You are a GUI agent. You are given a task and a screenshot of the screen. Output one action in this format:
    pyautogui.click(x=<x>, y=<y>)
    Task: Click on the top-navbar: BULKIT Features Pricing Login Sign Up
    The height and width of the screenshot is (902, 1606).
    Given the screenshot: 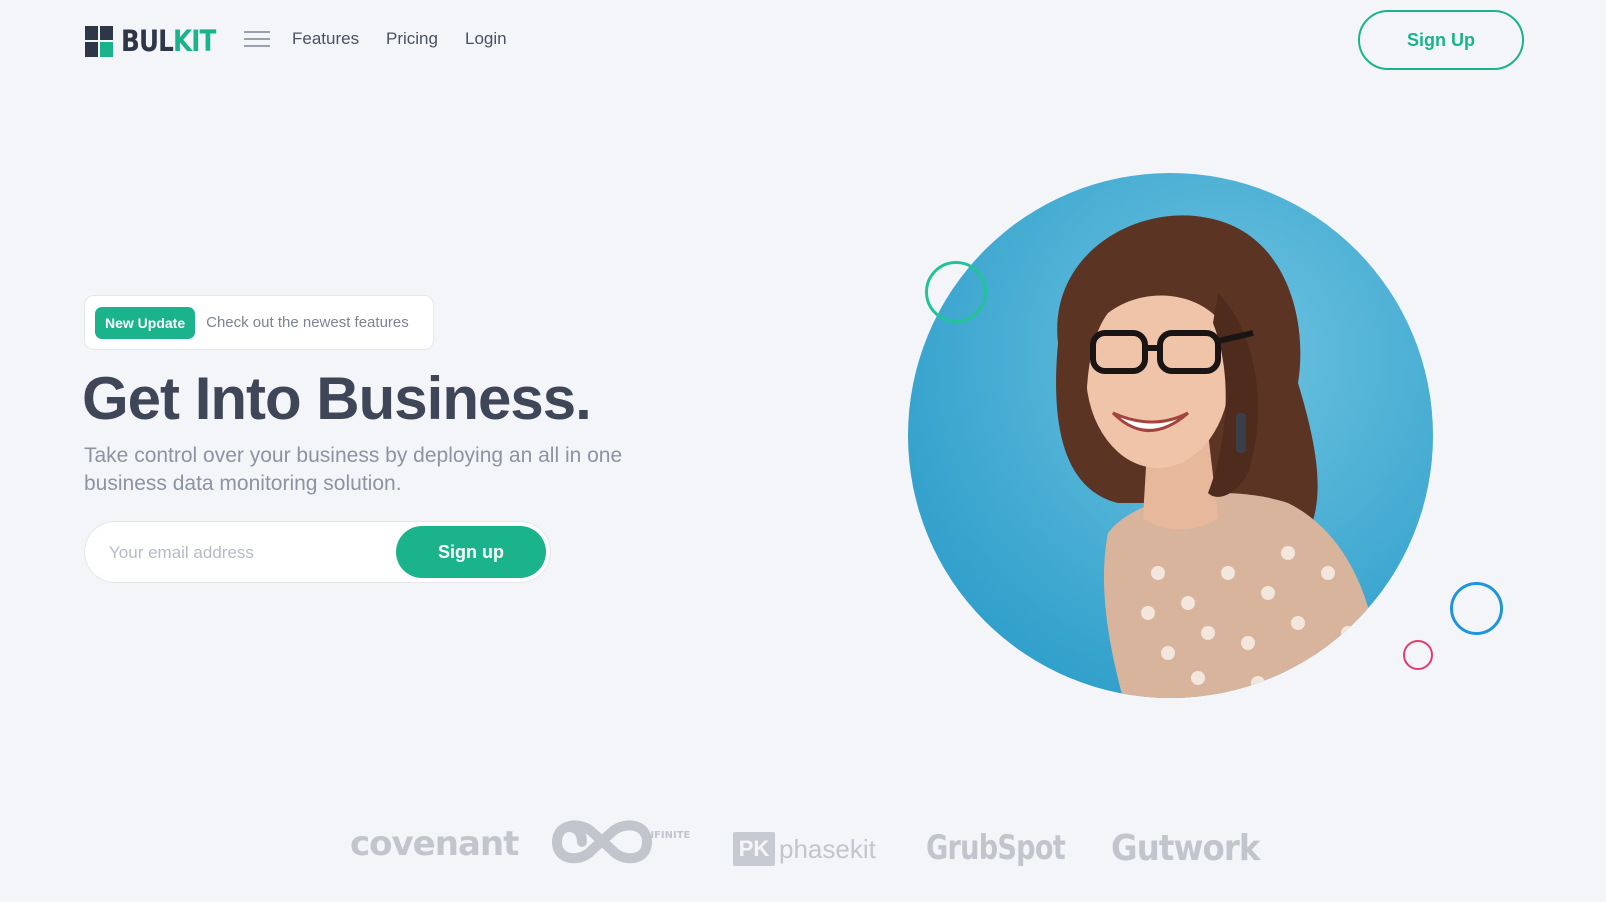 What is the action you would take?
    pyautogui.click(x=803, y=40)
    